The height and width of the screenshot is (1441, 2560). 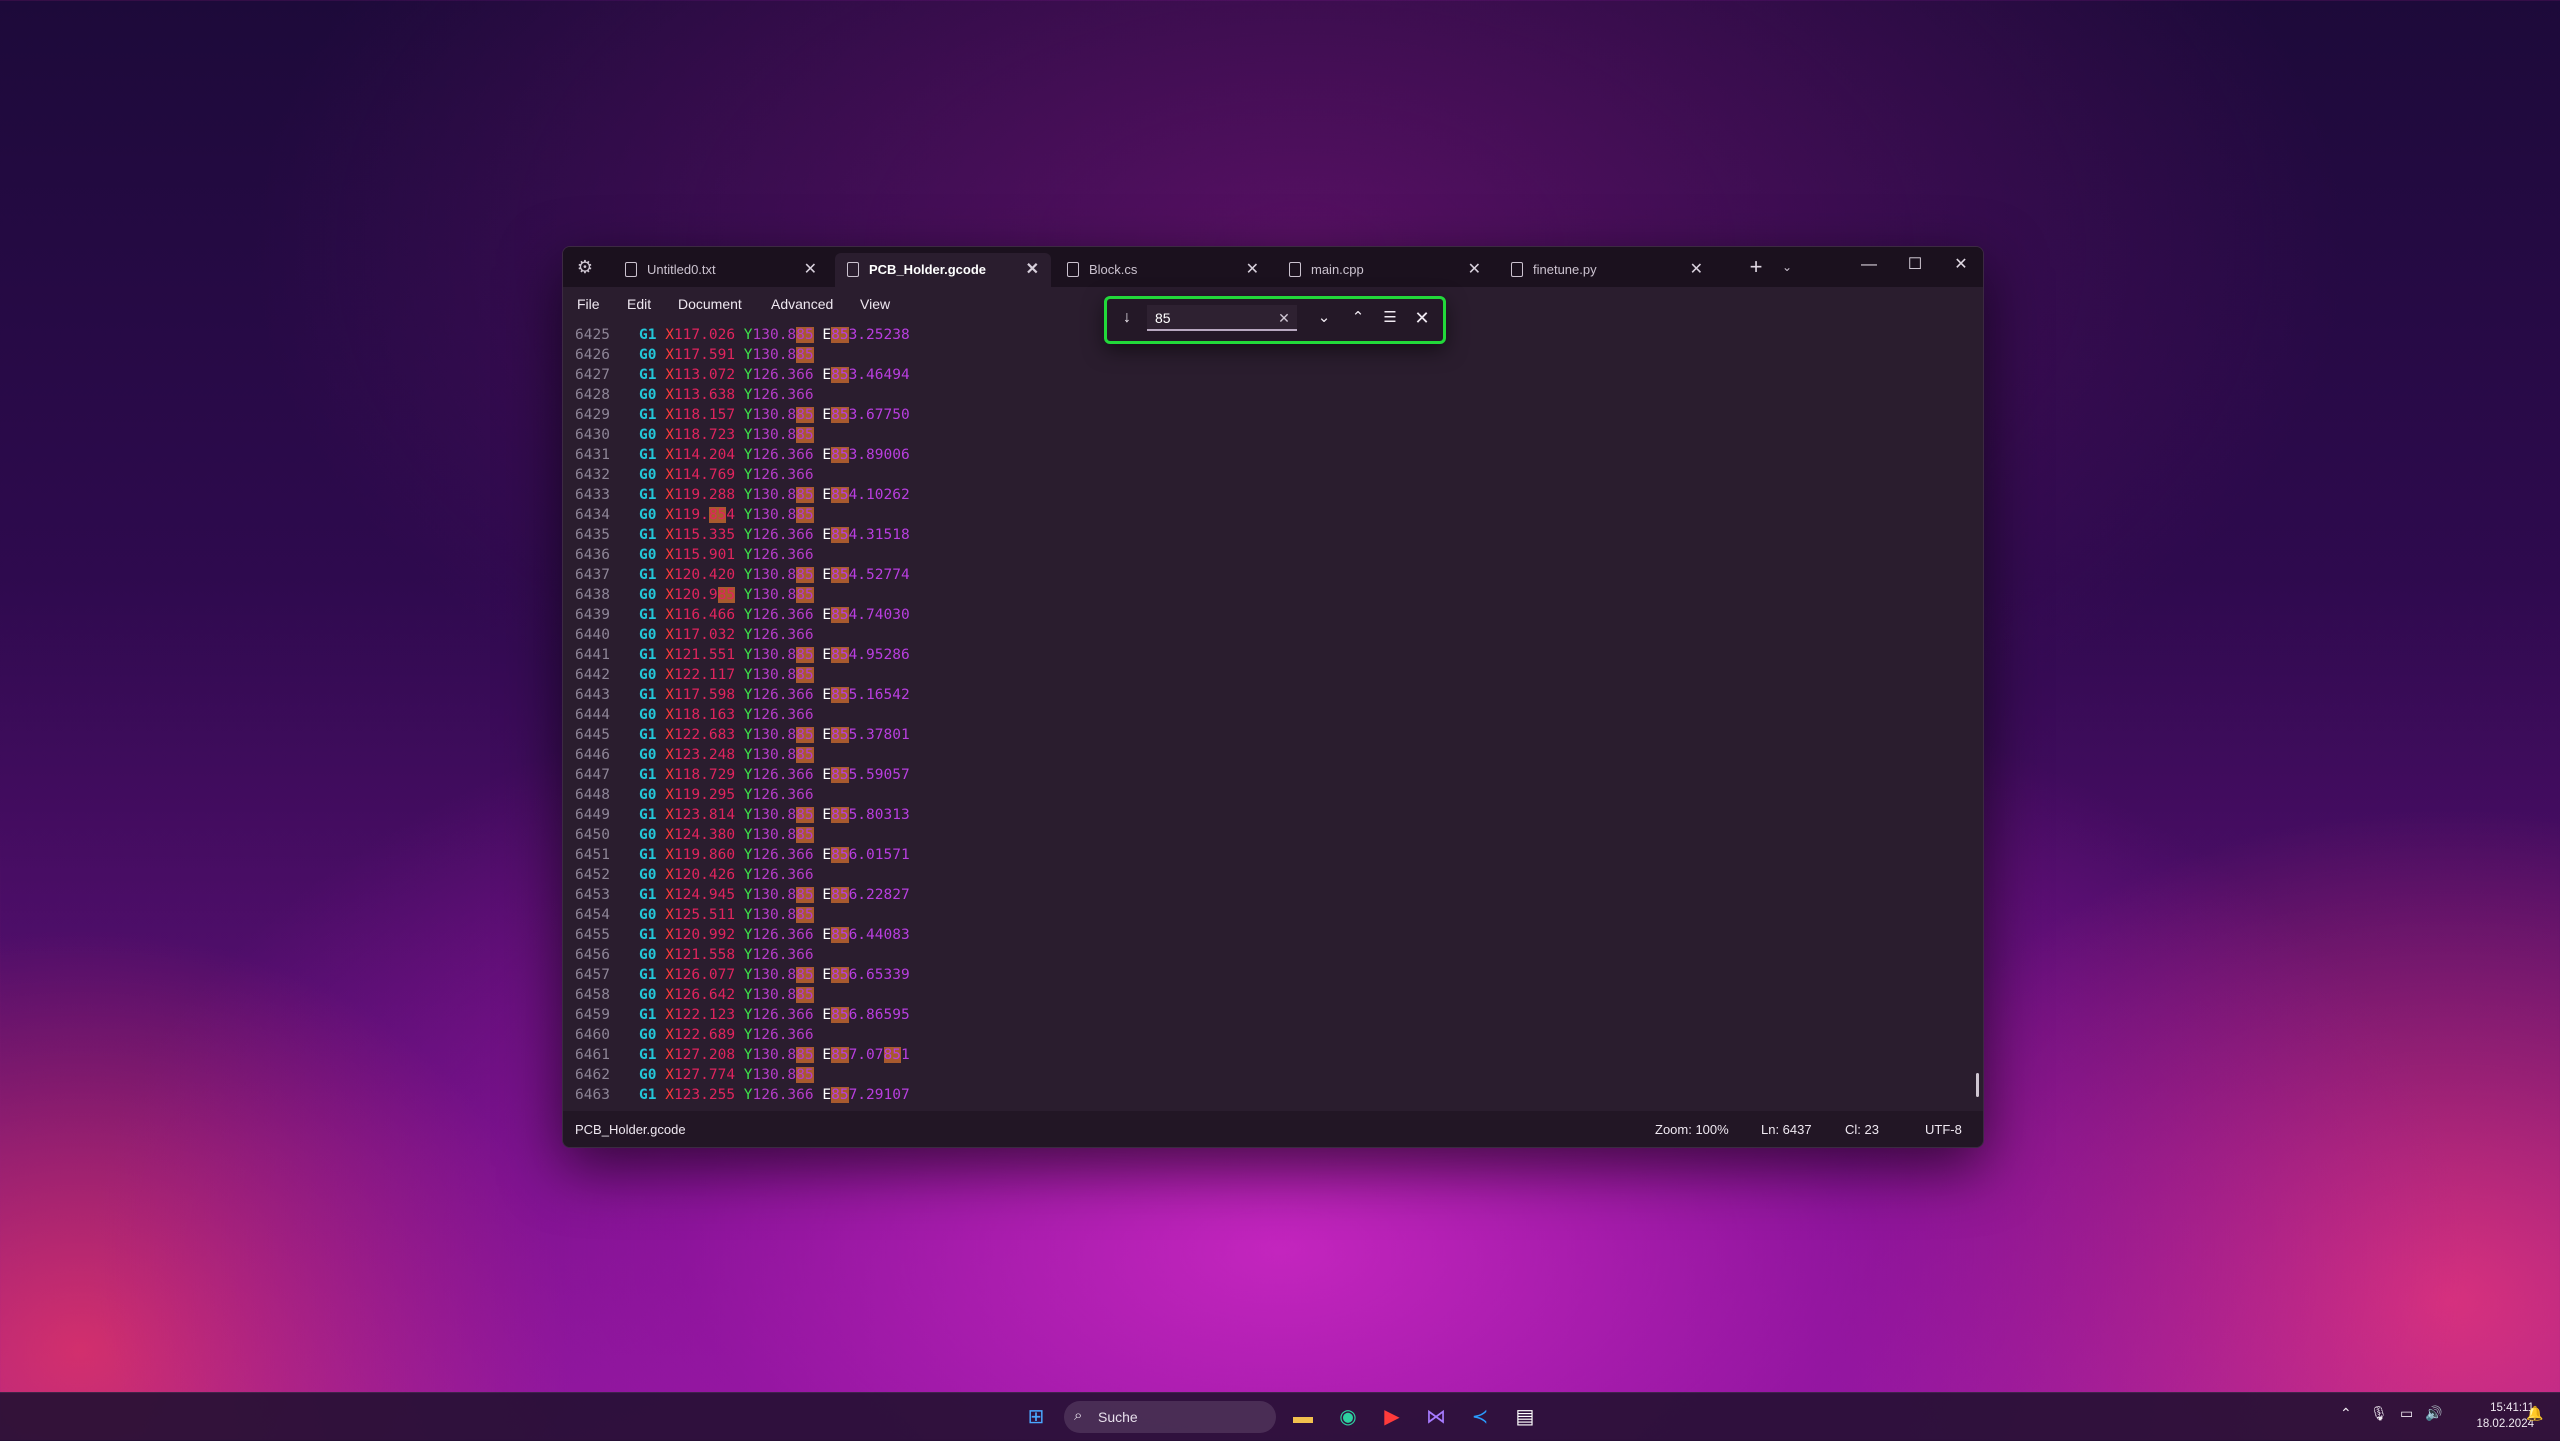 I want to click on gcode-text: G0 X115.901 Y126.366, so click(x=726, y=555).